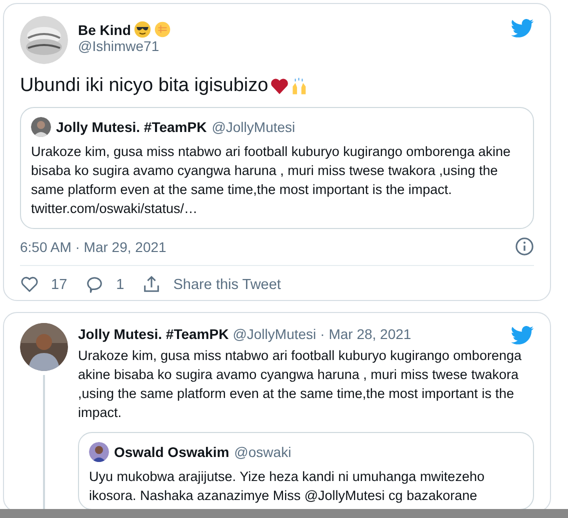 This screenshot has width=568, height=518. What do you see at coordinates (142, 29) in the screenshot?
I see `sunglasses-face-icon` at bounding box center [142, 29].